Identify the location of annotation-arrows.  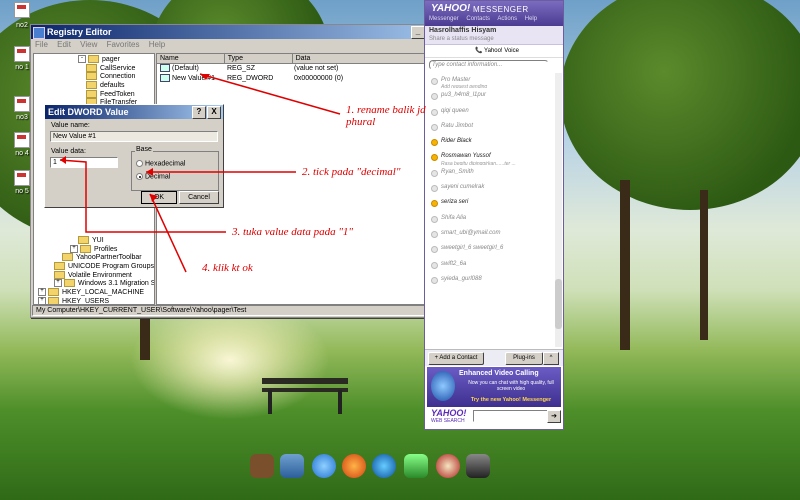
(200, 173).